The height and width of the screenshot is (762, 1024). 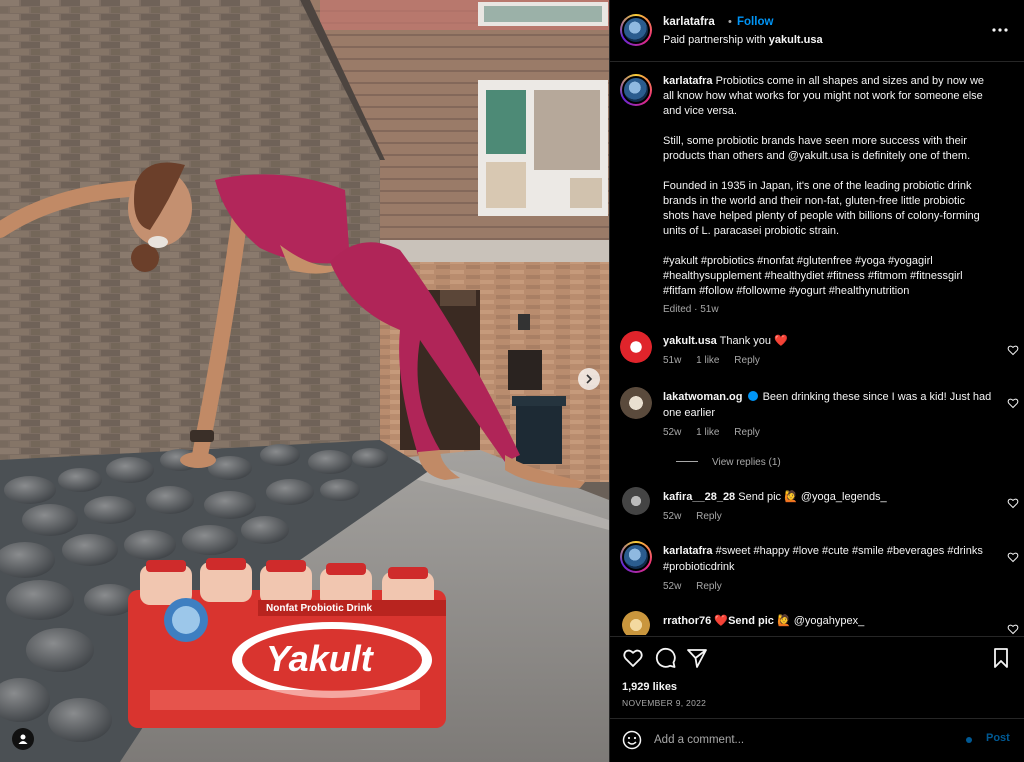 I want to click on comment-text: kafira__28_28 Send pic 🙋 @yoga_legends_, so click(x=828, y=497).